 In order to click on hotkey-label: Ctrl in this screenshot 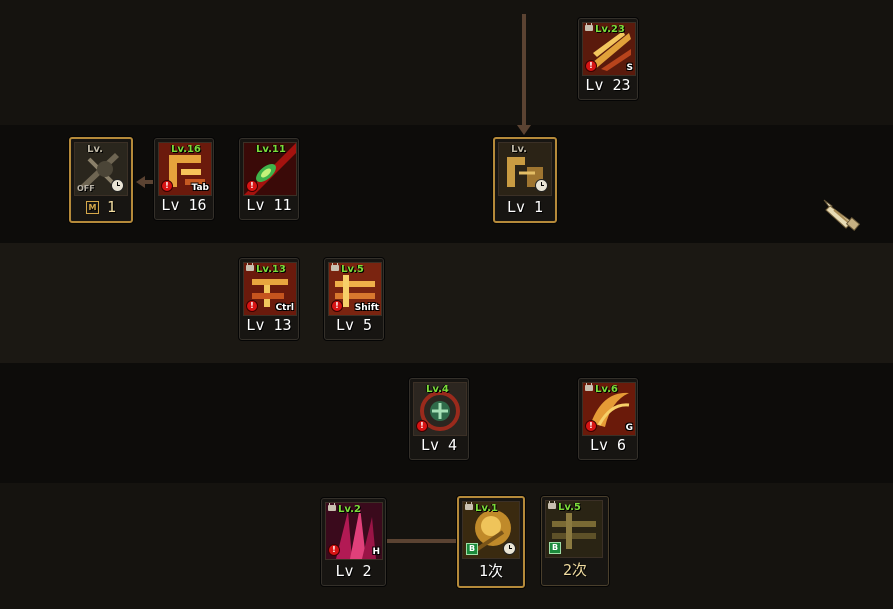, I will do `click(284, 308)`.